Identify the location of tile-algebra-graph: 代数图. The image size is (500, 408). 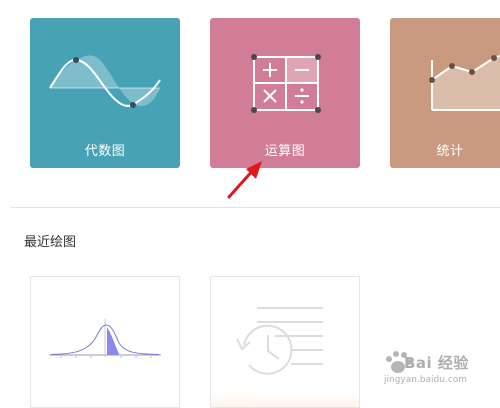
(105, 93).